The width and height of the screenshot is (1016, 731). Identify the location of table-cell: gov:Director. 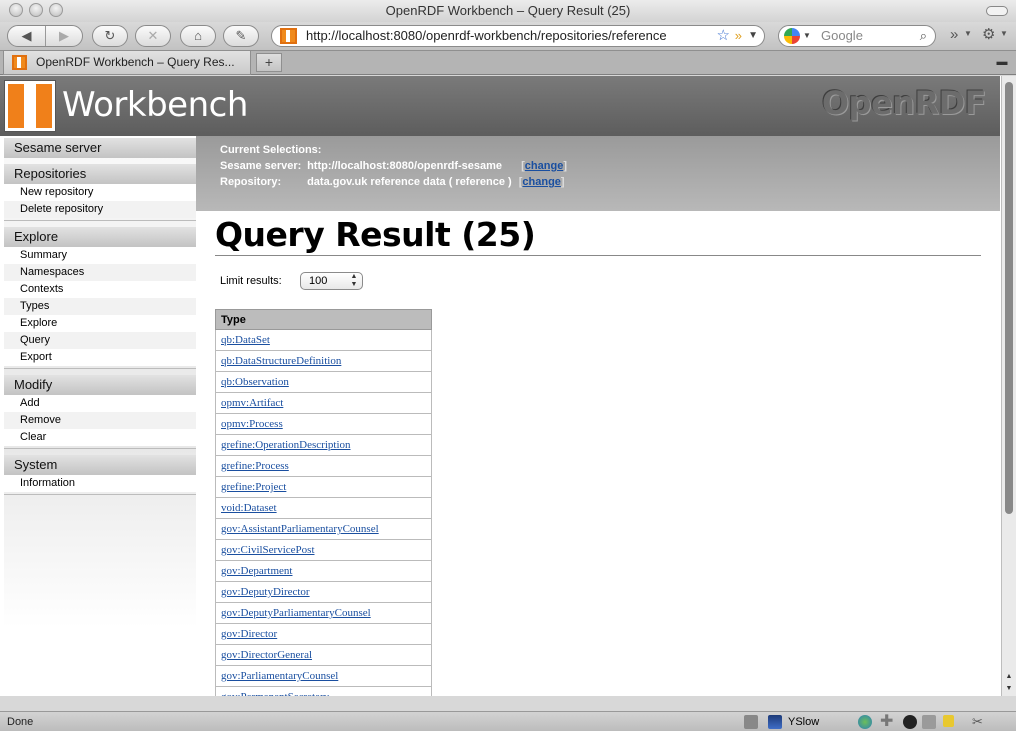
(323, 634).